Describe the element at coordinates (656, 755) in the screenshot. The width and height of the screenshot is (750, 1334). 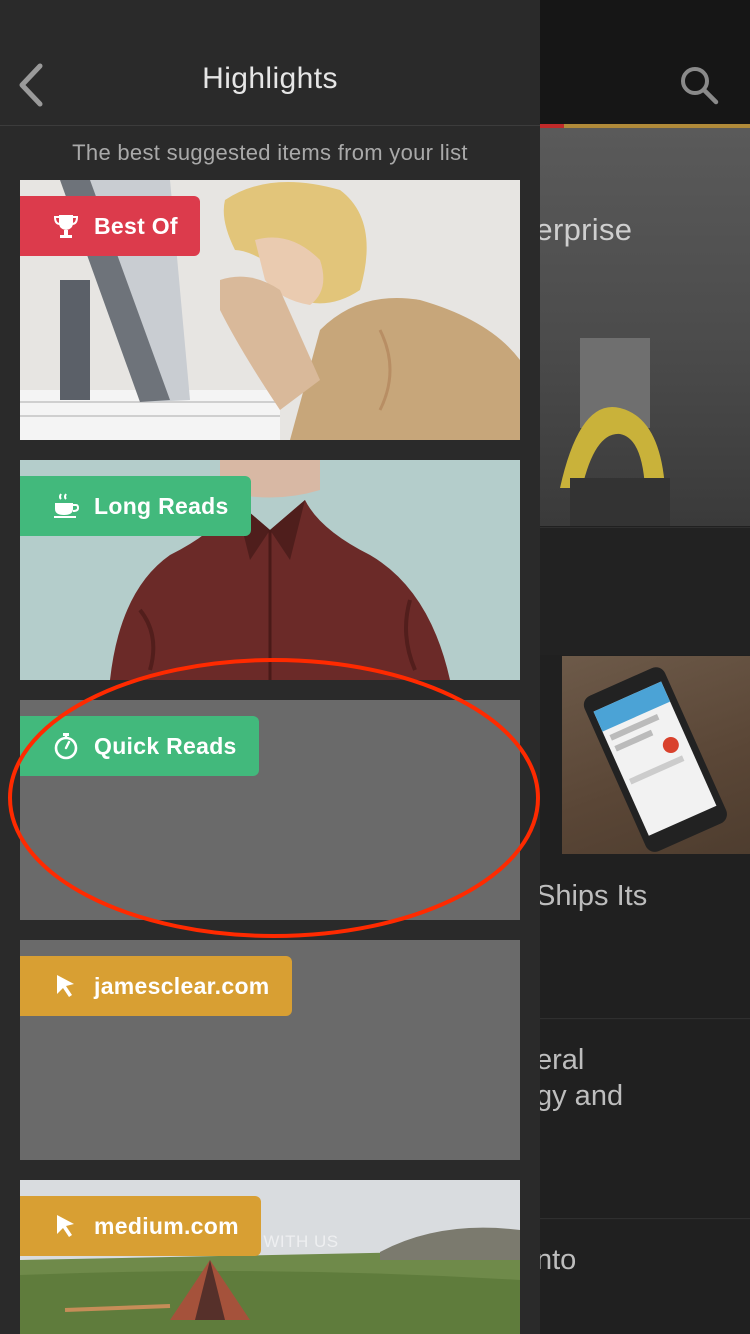
I see `background-phone-image` at that location.